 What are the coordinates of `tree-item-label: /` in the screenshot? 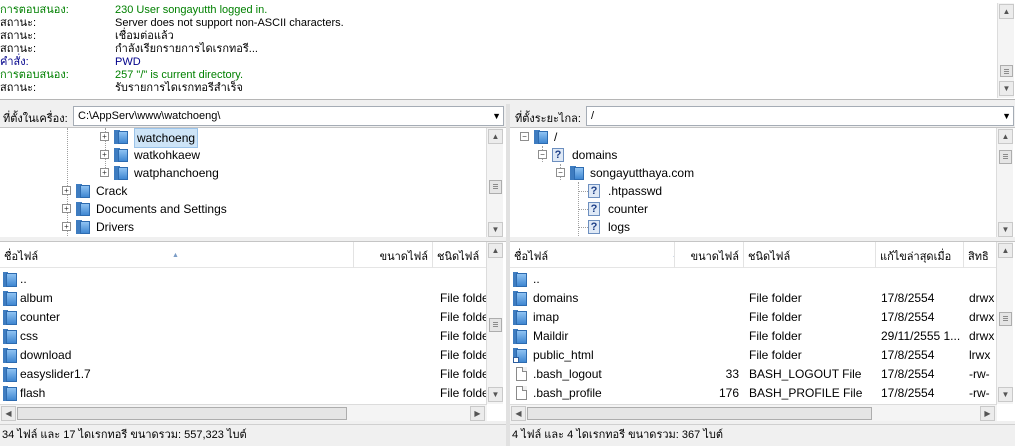 It's located at (556, 137).